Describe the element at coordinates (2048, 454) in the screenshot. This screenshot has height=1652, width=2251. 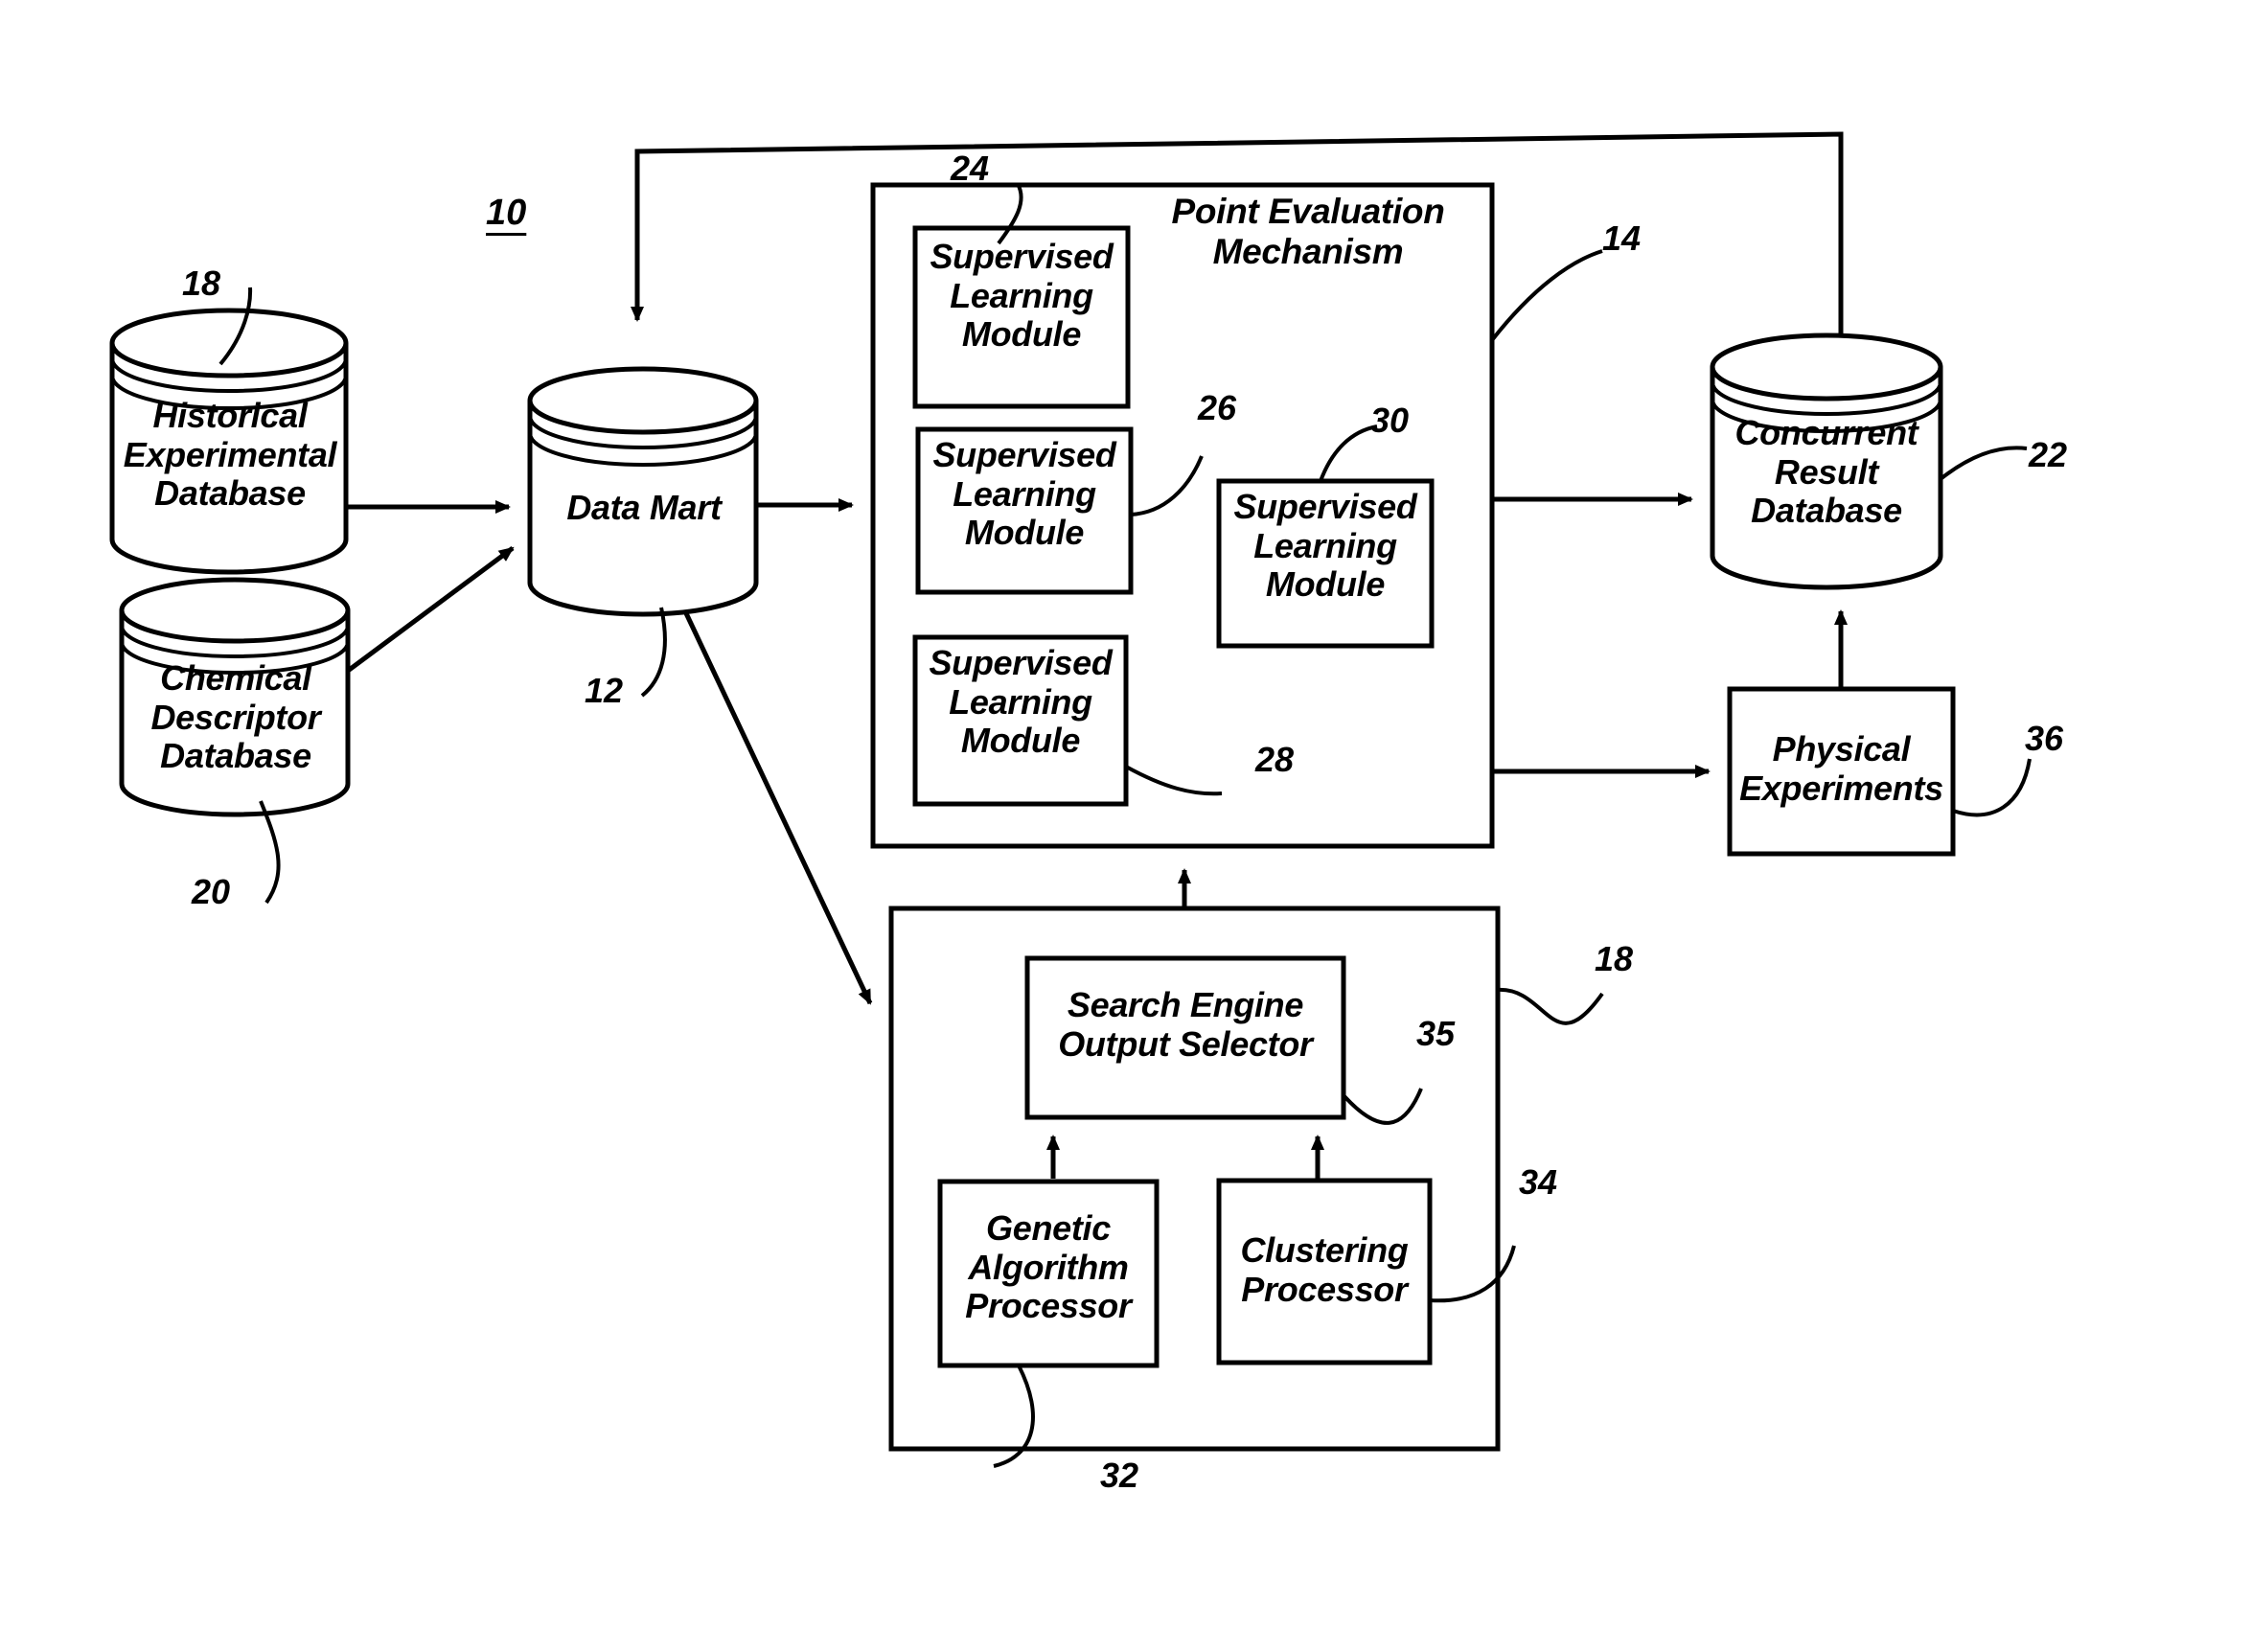
I see `ref-numeral-22: 22` at that location.